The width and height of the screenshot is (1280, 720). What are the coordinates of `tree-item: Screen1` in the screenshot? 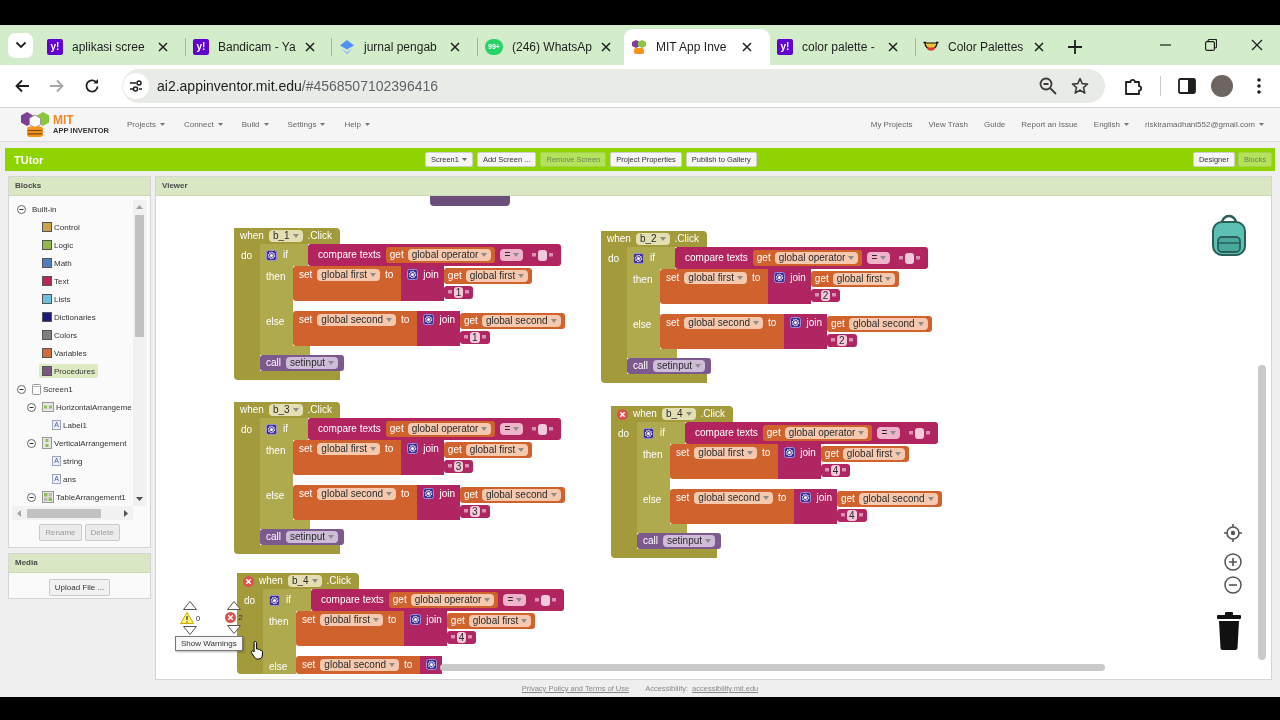 It's located at (52, 389).